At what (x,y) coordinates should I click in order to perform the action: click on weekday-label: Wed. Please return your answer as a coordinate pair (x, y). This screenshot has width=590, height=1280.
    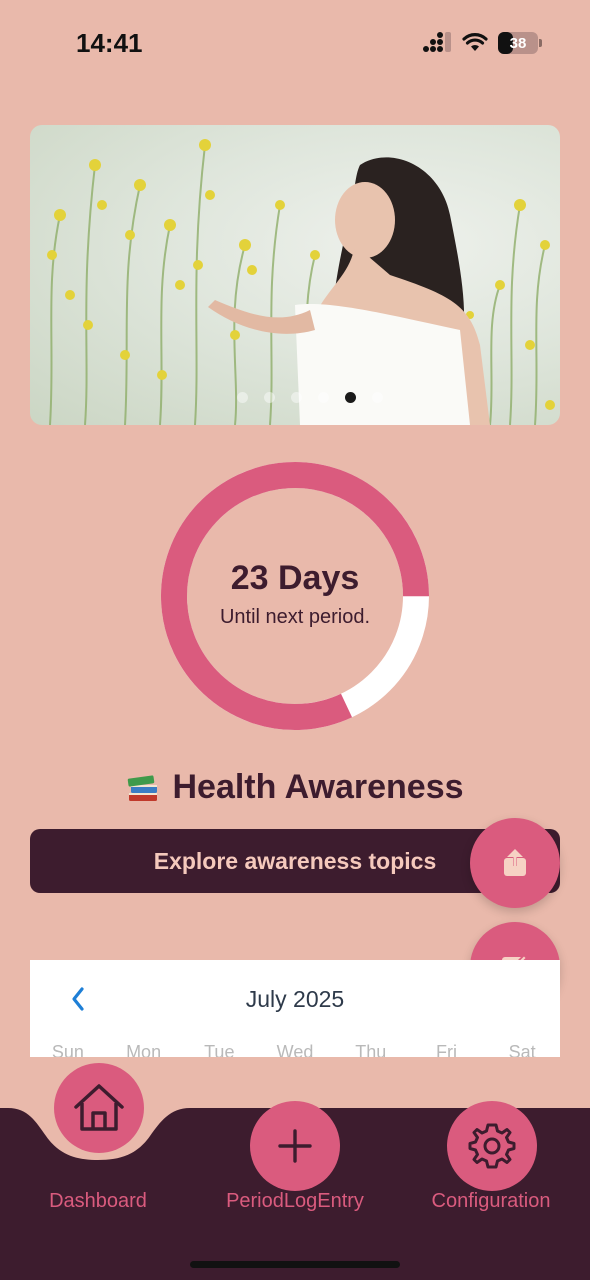
    Looking at the image, I should click on (295, 1049).